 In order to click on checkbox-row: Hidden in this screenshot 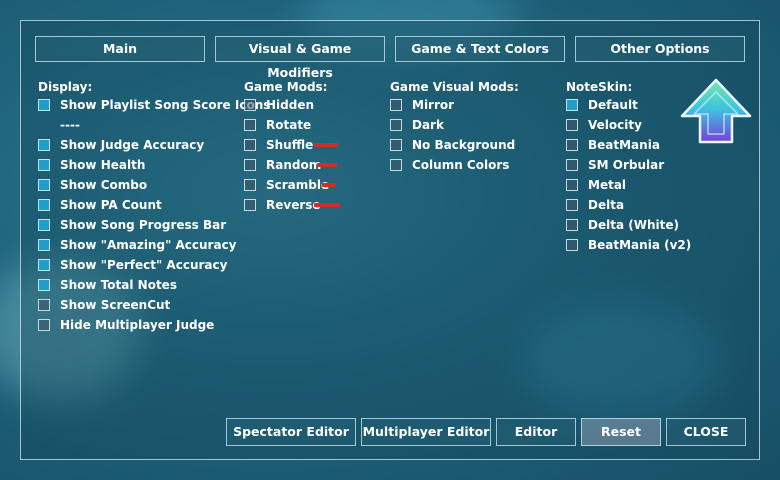, I will do `click(286, 105)`.